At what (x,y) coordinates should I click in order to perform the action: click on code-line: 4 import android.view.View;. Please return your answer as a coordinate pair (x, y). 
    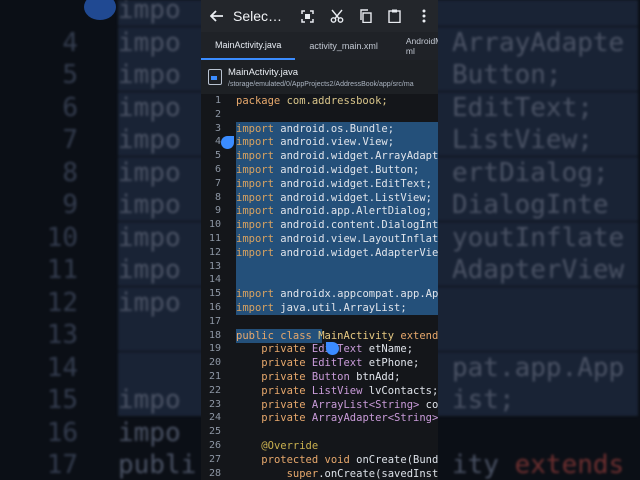
    Looking at the image, I should click on (319, 142).